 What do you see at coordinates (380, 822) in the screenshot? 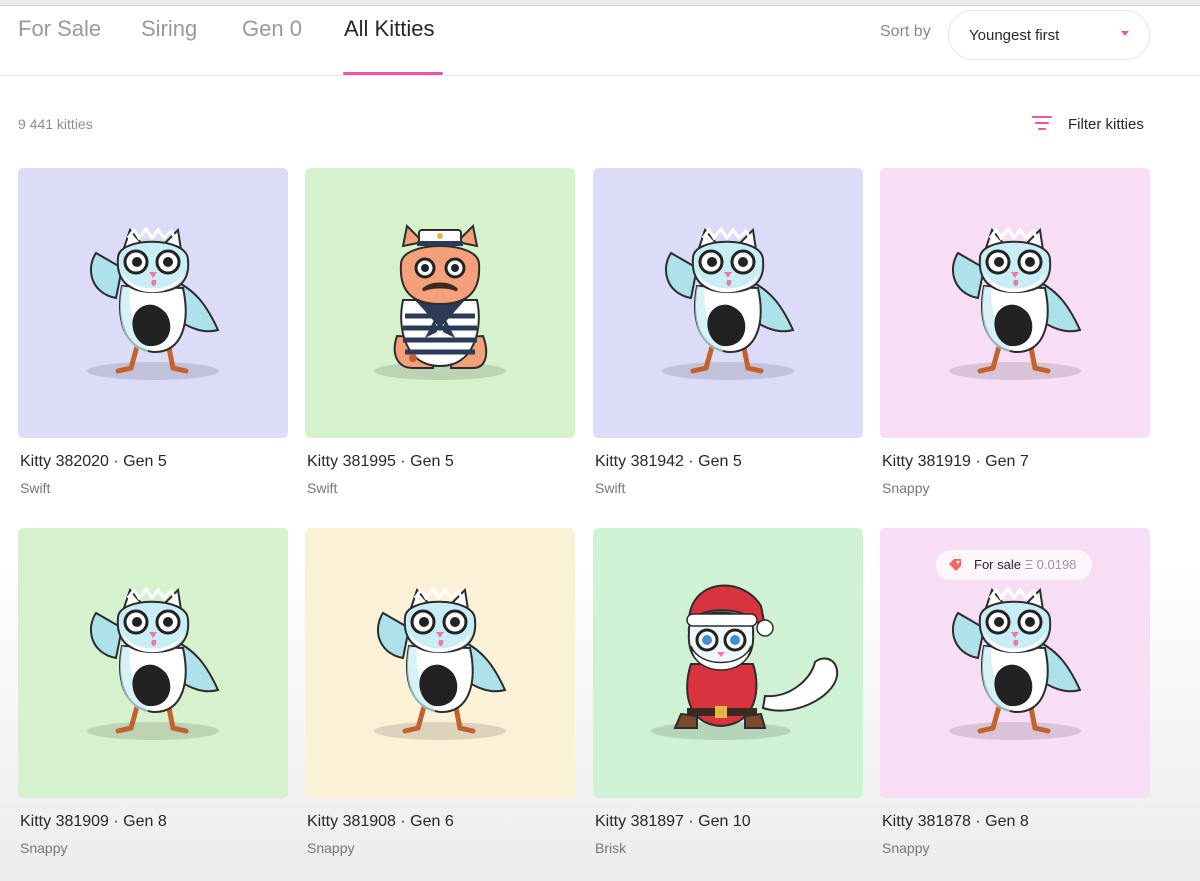
I see `kitty-name: Kitty 381908 · Gen 6` at bounding box center [380, 822].